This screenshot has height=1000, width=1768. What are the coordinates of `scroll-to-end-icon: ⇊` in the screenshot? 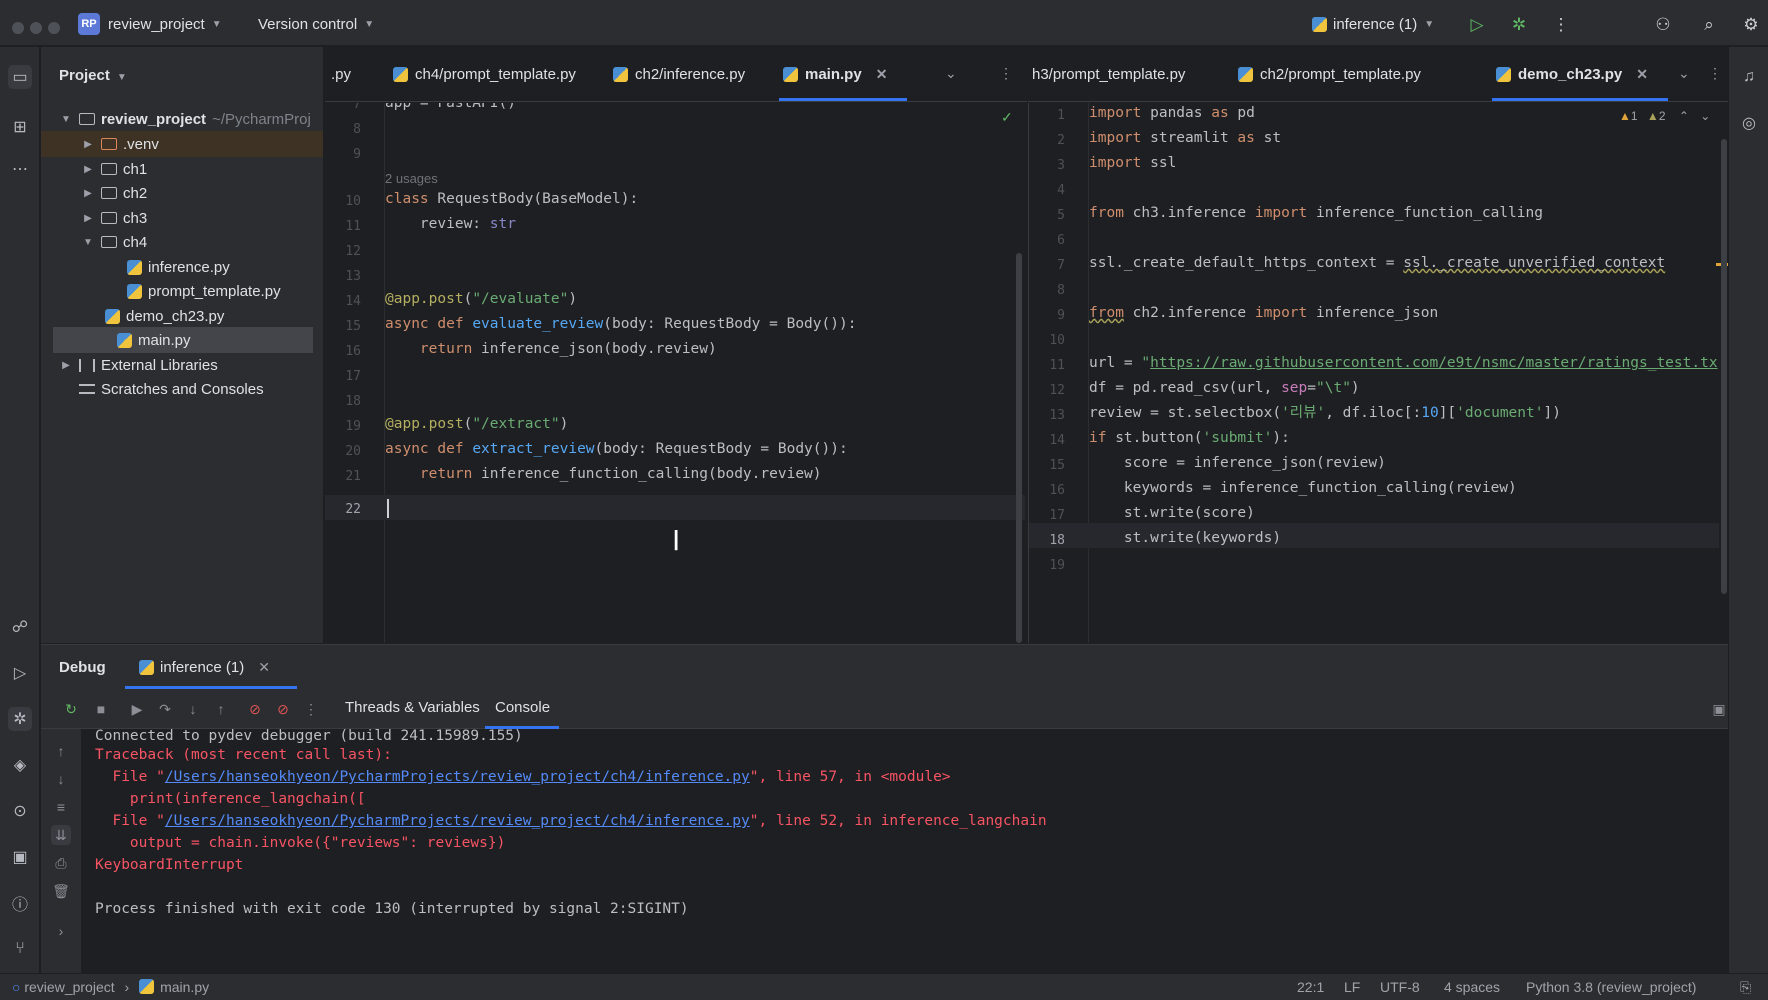 It's located at (61, 835).